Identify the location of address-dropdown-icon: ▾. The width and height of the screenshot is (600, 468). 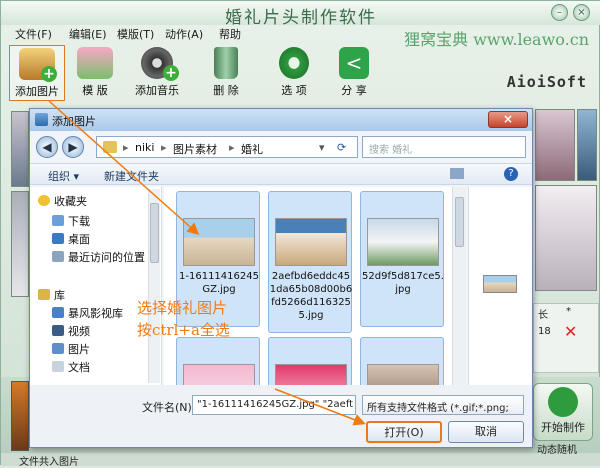
(322, 147).